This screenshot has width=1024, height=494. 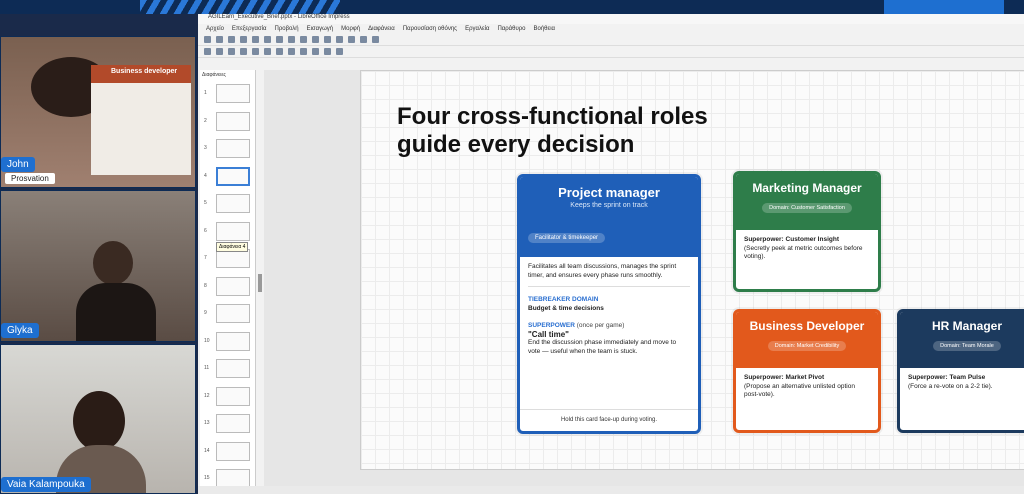 What do you see at coordinates (243, 51) in the screenshot?
I see `fill-color-icon` at bounding box center [243, 51].